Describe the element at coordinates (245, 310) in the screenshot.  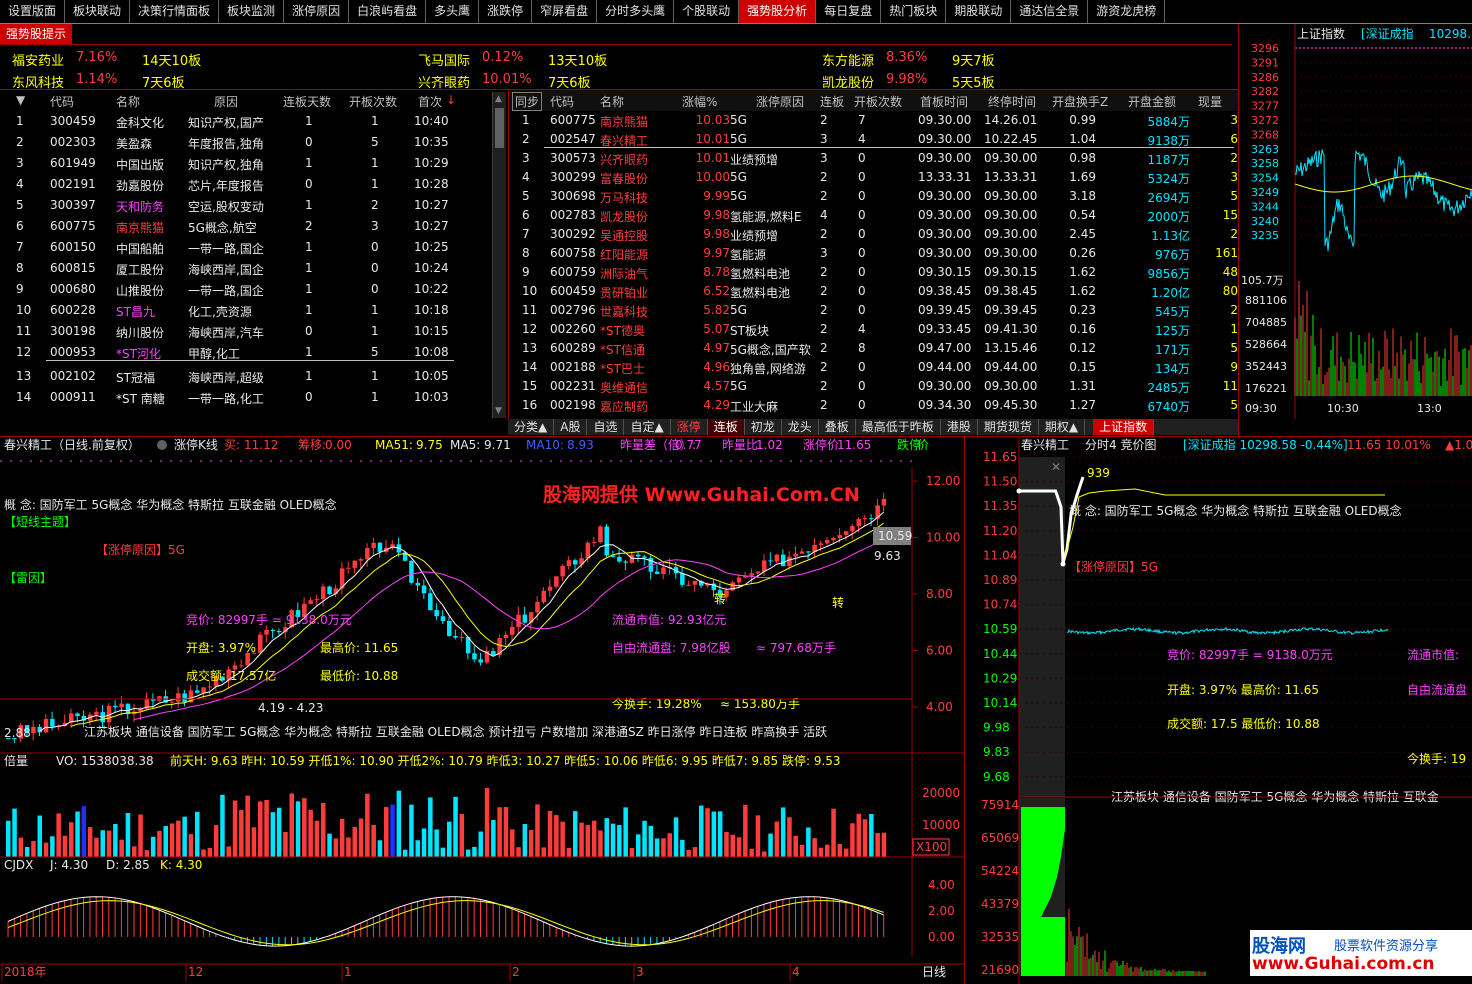
I see `table-row: 10 600228 ST昌九 化工,壳资源 1 1 10:18` at that location.